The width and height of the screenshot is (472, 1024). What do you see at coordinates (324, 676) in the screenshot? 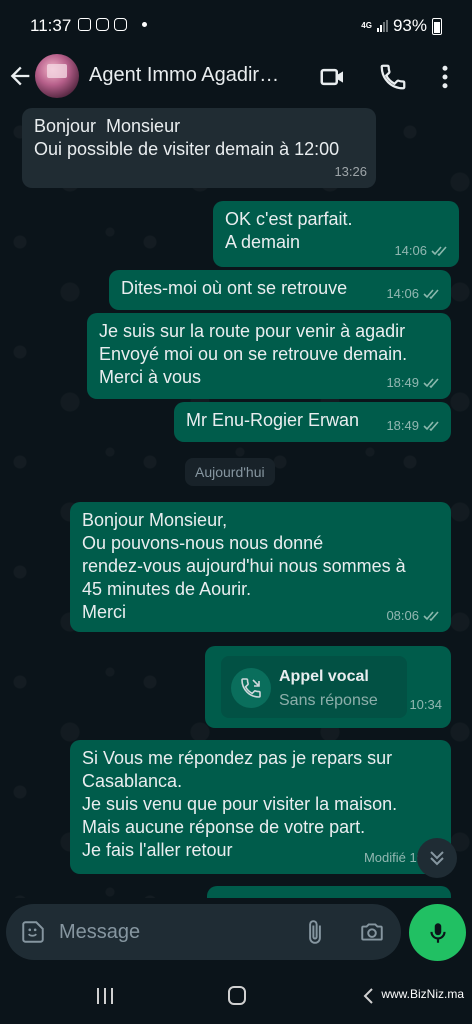
I see `call-title: Appel vocal` at bounding box center [324, 676].